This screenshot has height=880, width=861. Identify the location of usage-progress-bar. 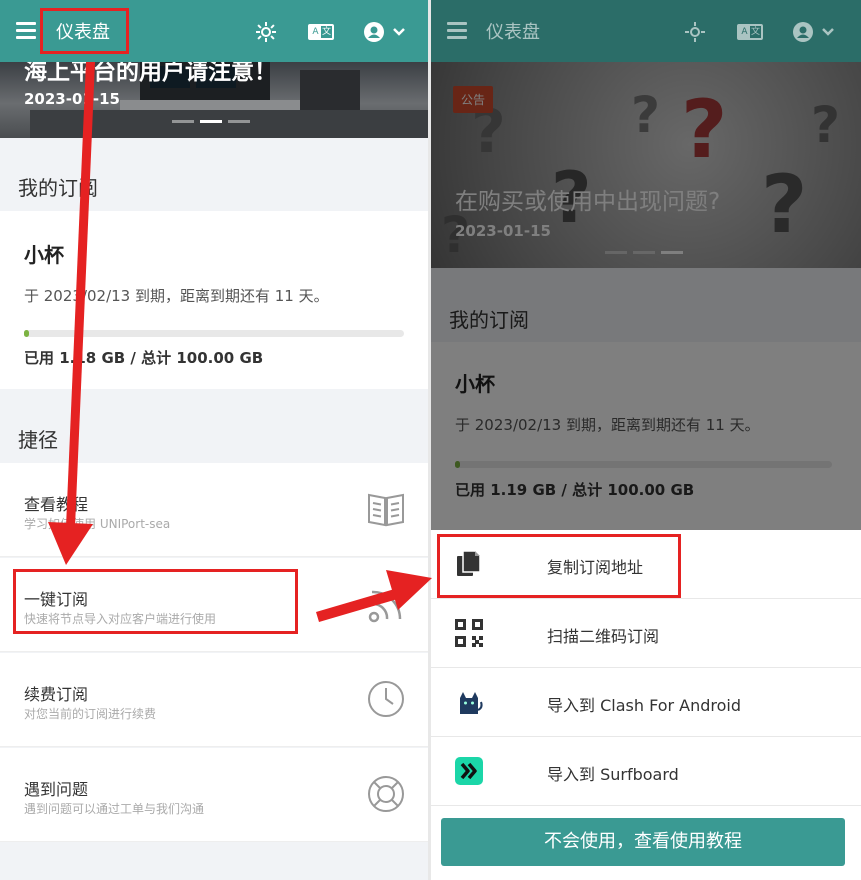
(214, 333).